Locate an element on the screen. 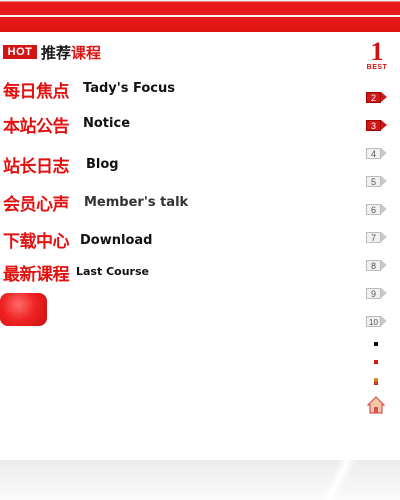 The image size is (400, 500). menu-item-en-label: Download is located at coordinates (116, 240).